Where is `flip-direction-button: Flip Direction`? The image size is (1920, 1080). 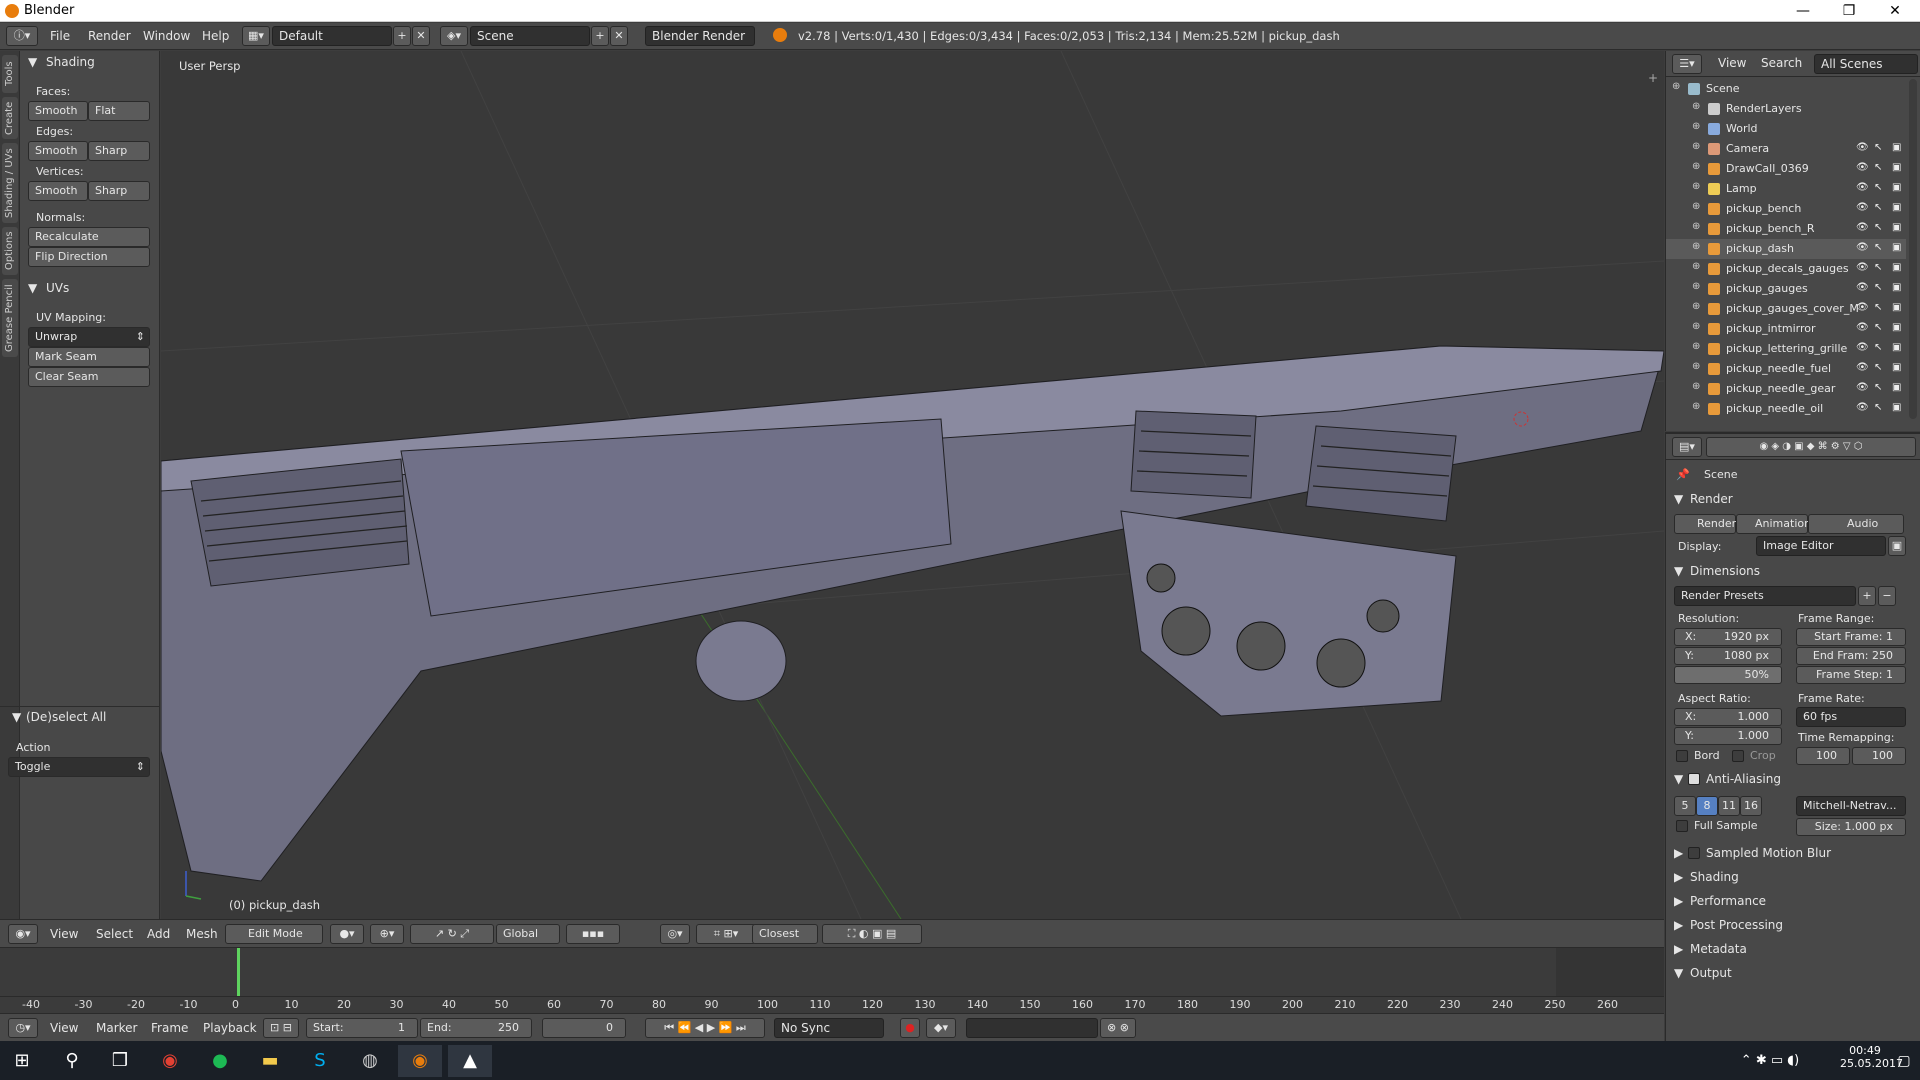 flip-direction-button: Flip Direction is located at coordinates (89, 257).